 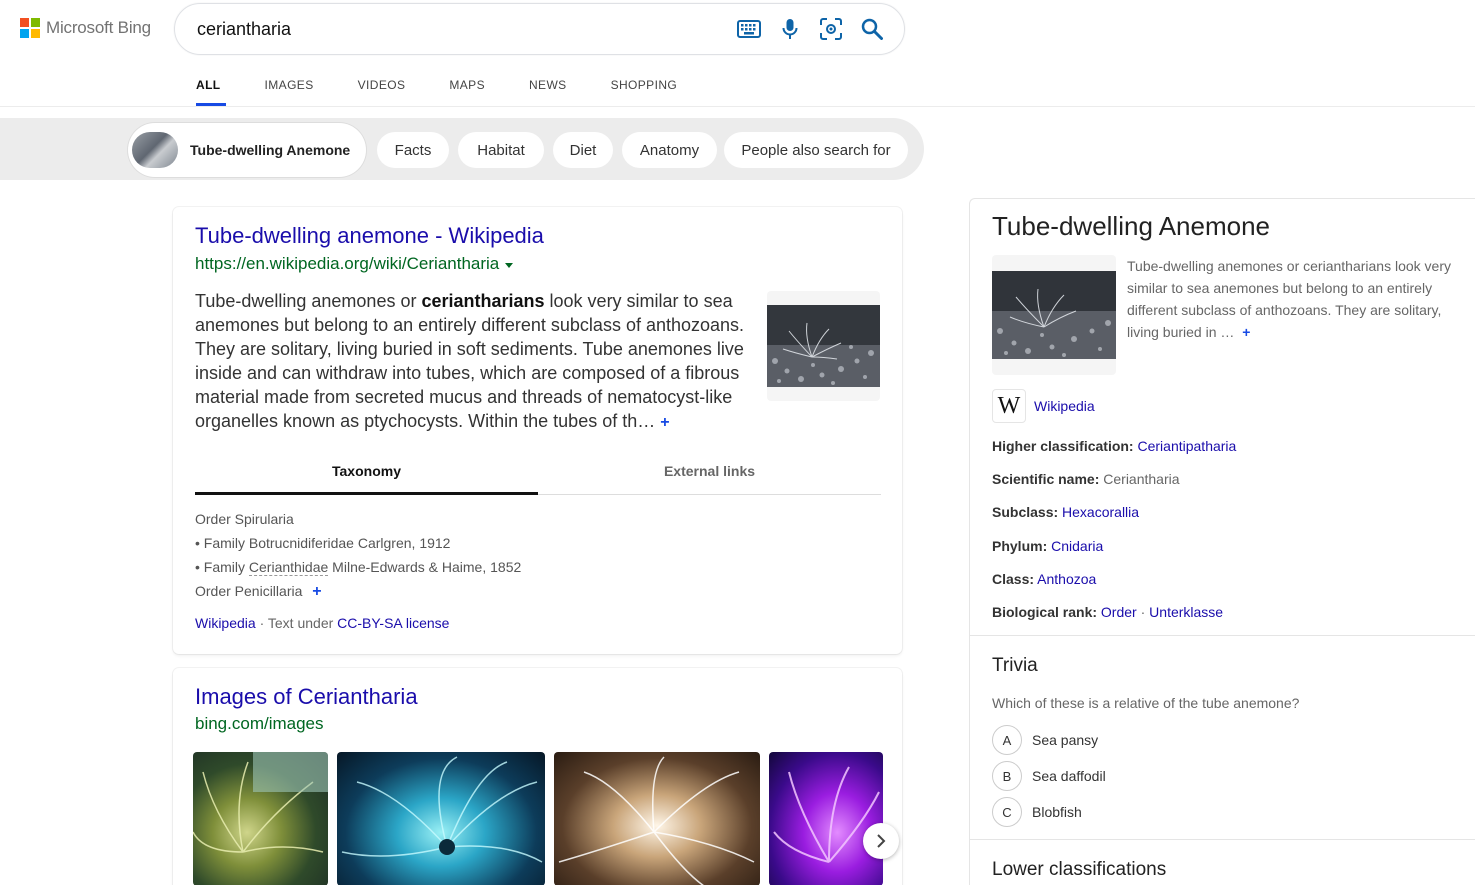 What do you see at coordinates (393, 623) in the screenshot?
I see `license-link: CC-BY-SA license` at bounding box center [393, 623].